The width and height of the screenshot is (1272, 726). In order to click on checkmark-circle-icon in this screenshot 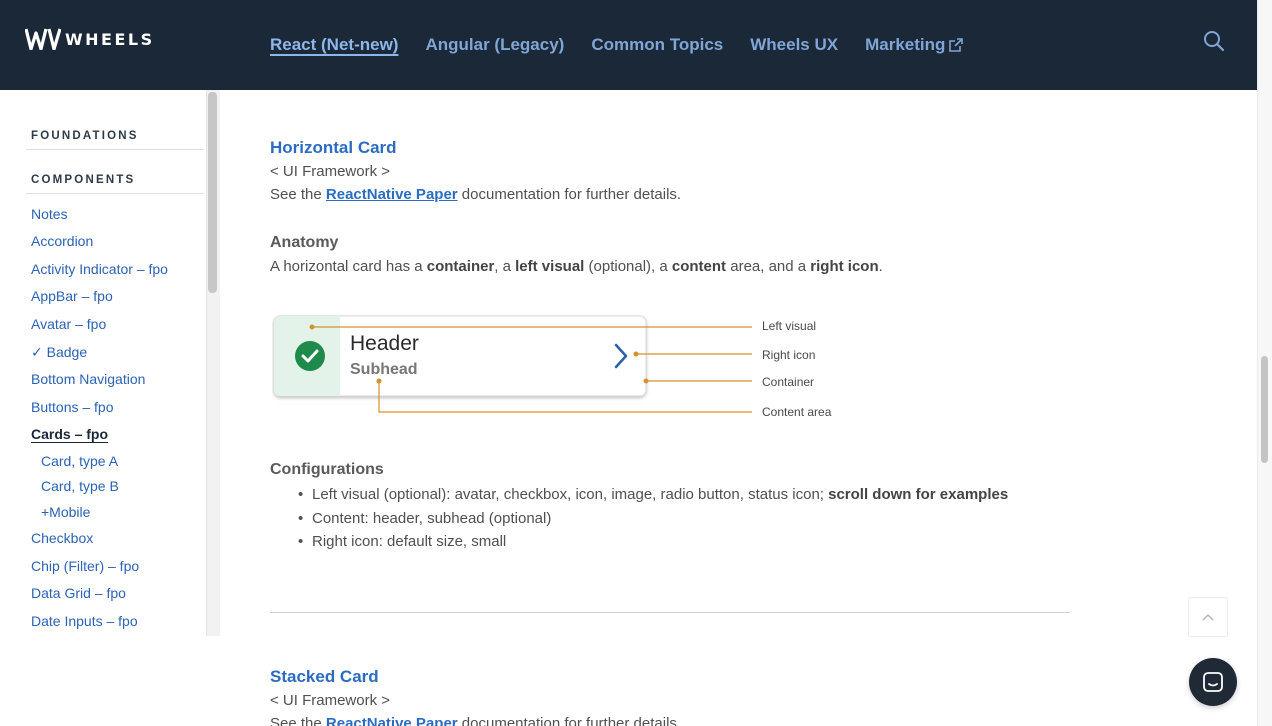, I will do `click(310, 356)`.